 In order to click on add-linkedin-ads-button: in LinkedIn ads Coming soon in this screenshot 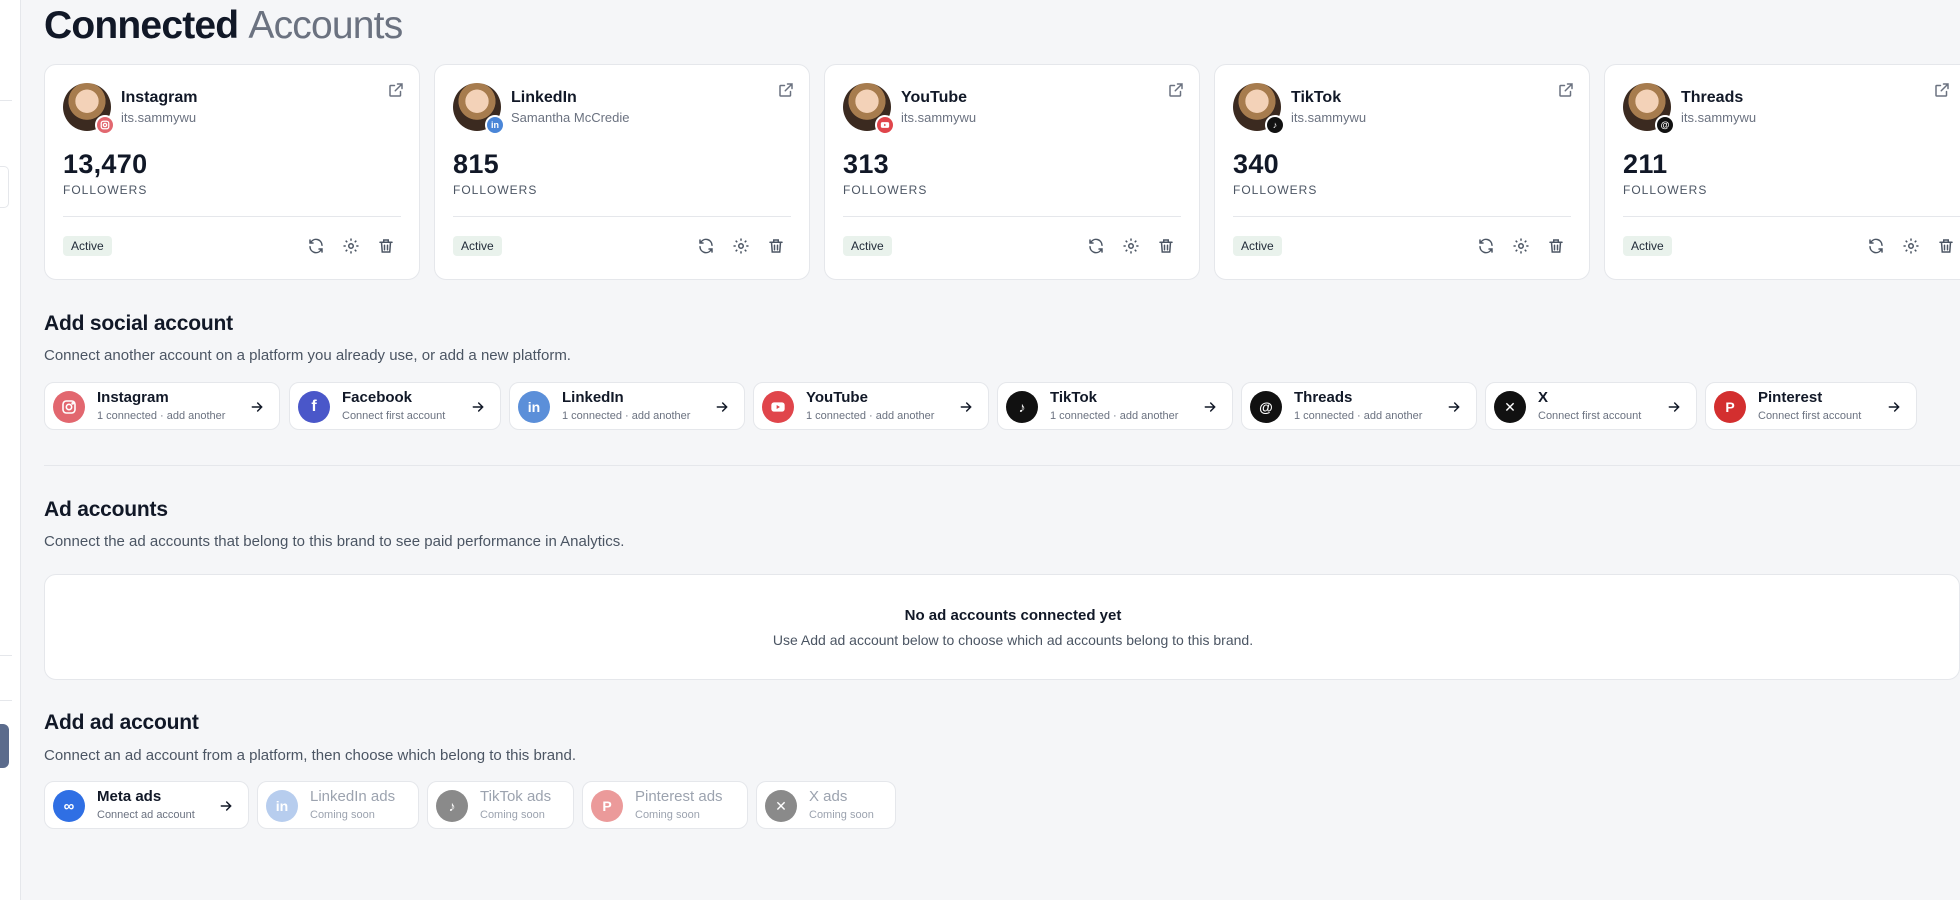, I will do `click(338, 805)`.